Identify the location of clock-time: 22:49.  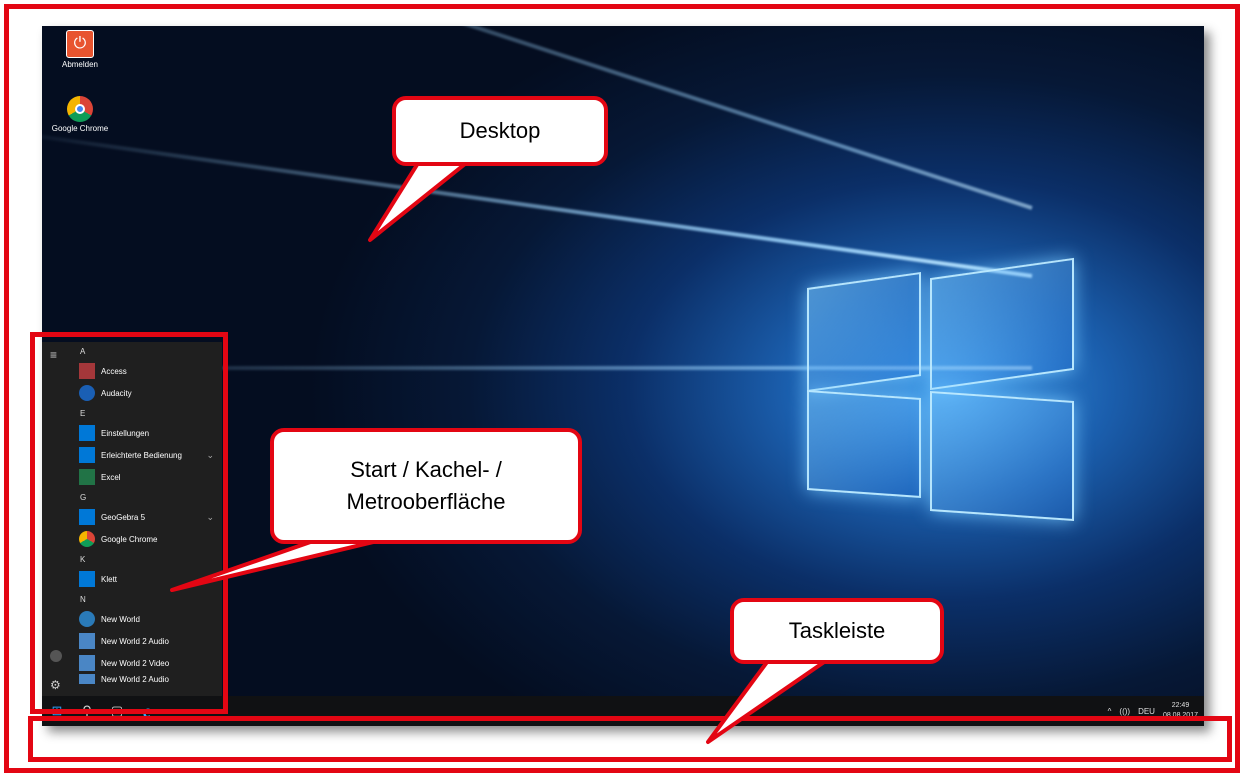
(1180, 705).